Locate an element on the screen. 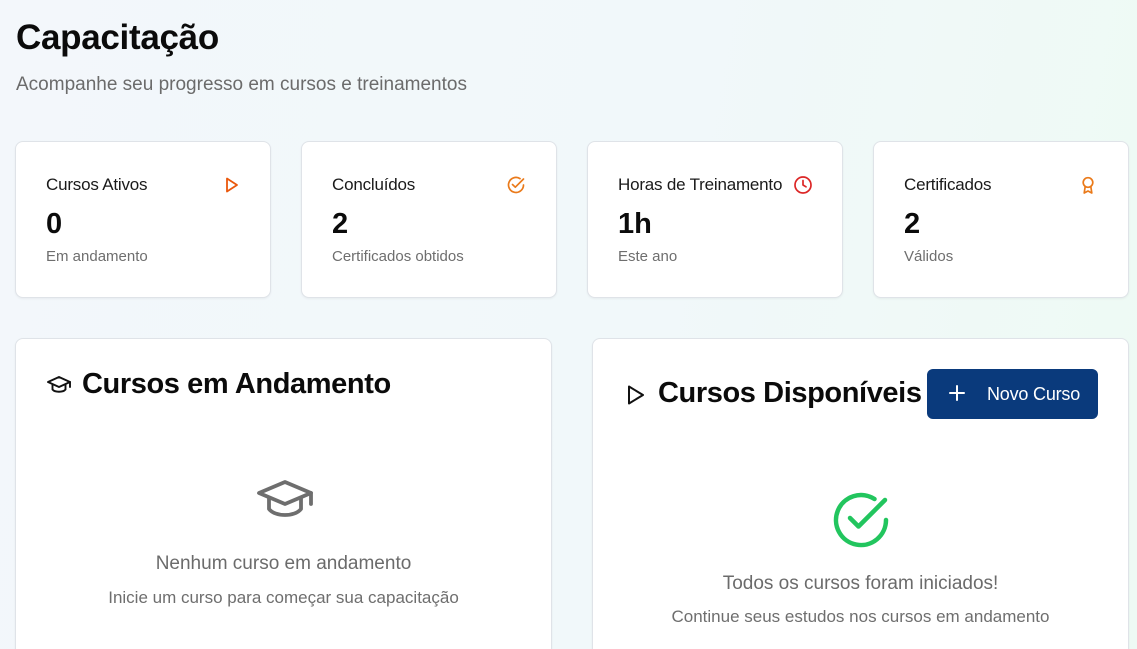 The image size is (1137, 649). stat-card-completed: Concluídos 2 Certificados obtidos is located at coordinates (429, 219).